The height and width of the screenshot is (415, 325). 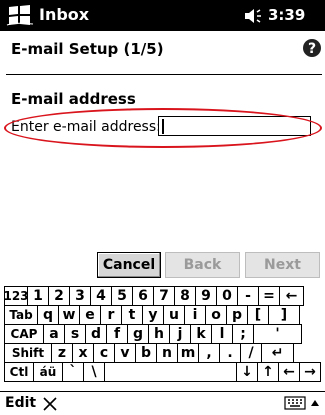 I want to click on key-apostrophe: ', so click(x=277, y=334).